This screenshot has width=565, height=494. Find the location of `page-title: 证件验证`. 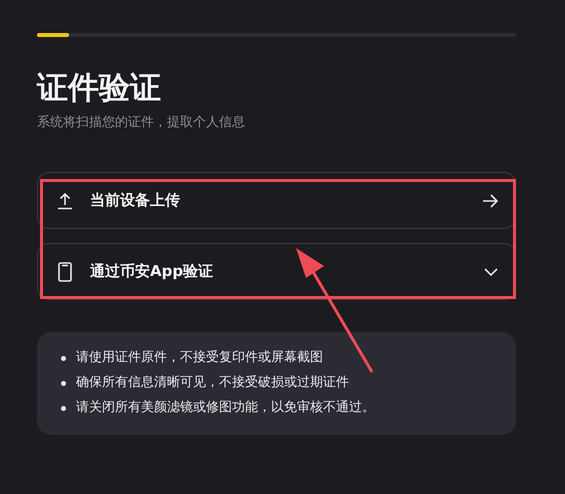

page-title: 证件验证 is located at coordinates (99, 88).